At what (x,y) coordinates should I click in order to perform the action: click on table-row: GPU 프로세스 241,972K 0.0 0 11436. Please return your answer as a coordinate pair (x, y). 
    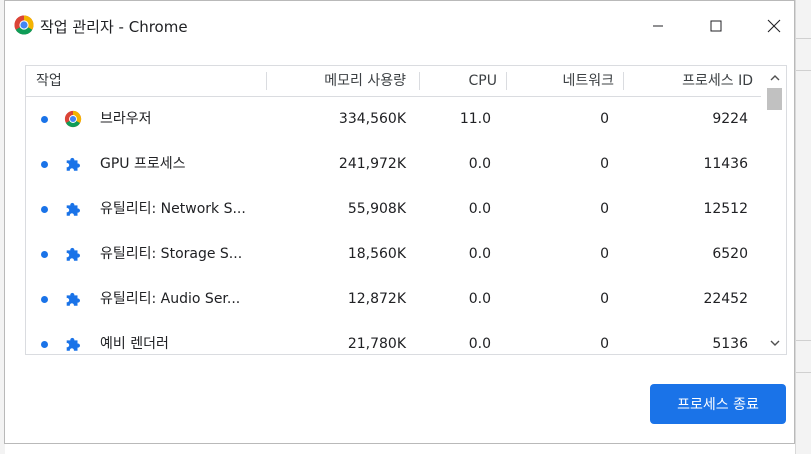
    Looking at the image, I should click on (394, 164).